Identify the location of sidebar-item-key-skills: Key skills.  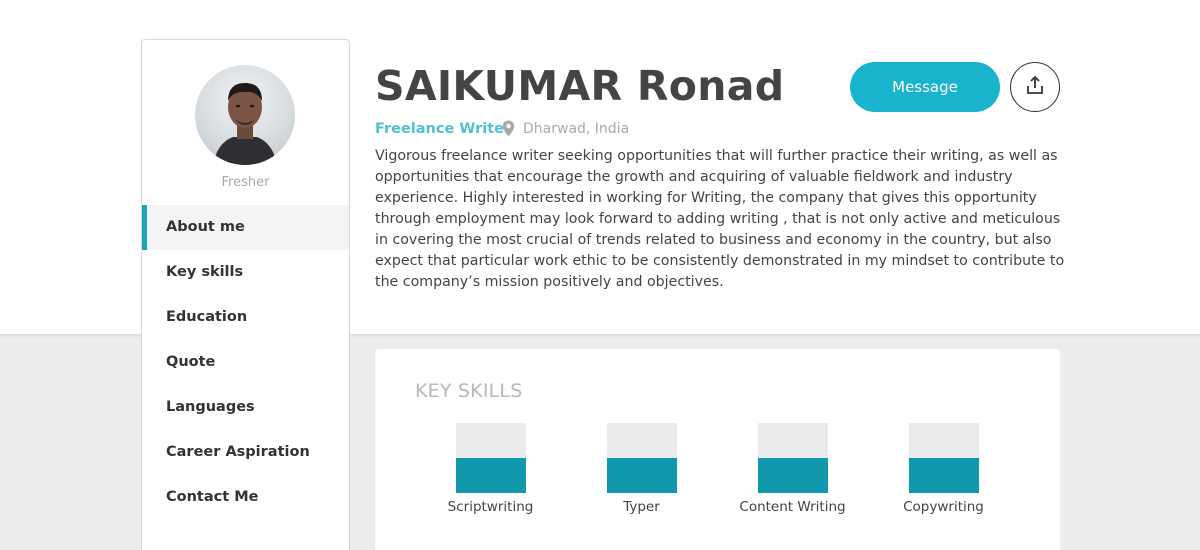
(245, 272).